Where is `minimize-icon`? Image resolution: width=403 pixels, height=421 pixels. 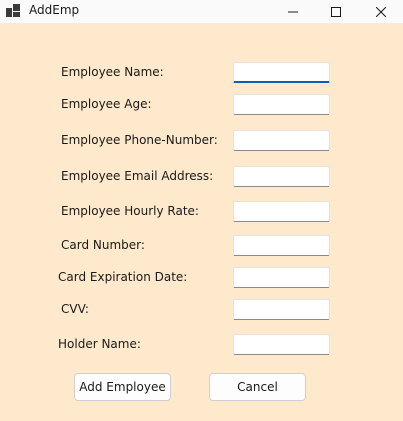
minimize-icon is located at coordinates (293, 11).